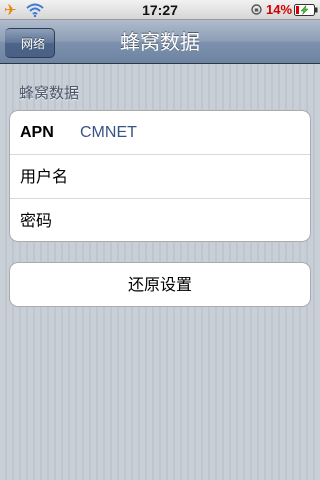  What do you see at coordinates (44, 176) in the screenshot?
I see `username-label: 用户名` at bounding box center [44, 176].